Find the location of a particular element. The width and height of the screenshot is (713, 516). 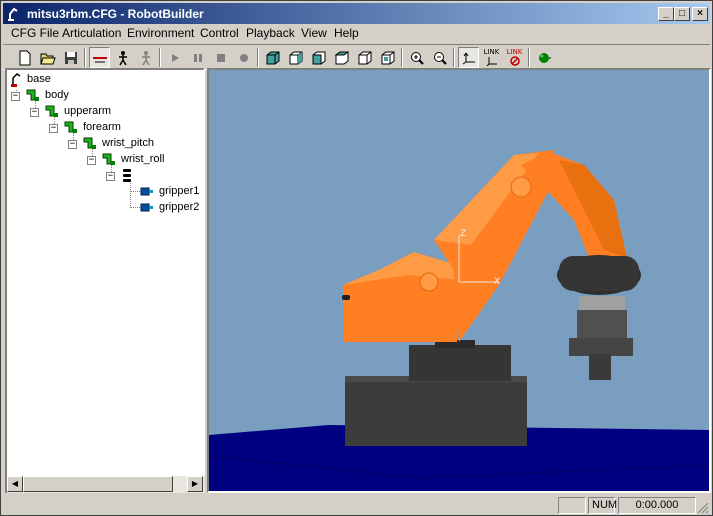

tree-node-wrist-pitch: − wrist_pitch is located at coordinates (102, 144).